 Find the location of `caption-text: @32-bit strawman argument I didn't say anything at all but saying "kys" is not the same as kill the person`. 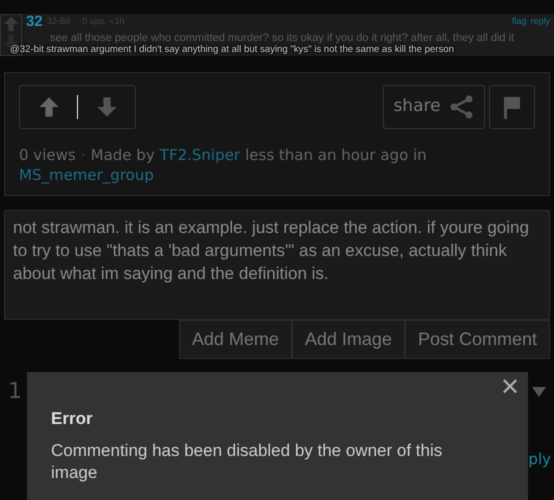

caption-text: @32-bit strawman argument I didn't say anything at all but saying "kys" is not the same as kill the person is located at coordinates (232, 50).